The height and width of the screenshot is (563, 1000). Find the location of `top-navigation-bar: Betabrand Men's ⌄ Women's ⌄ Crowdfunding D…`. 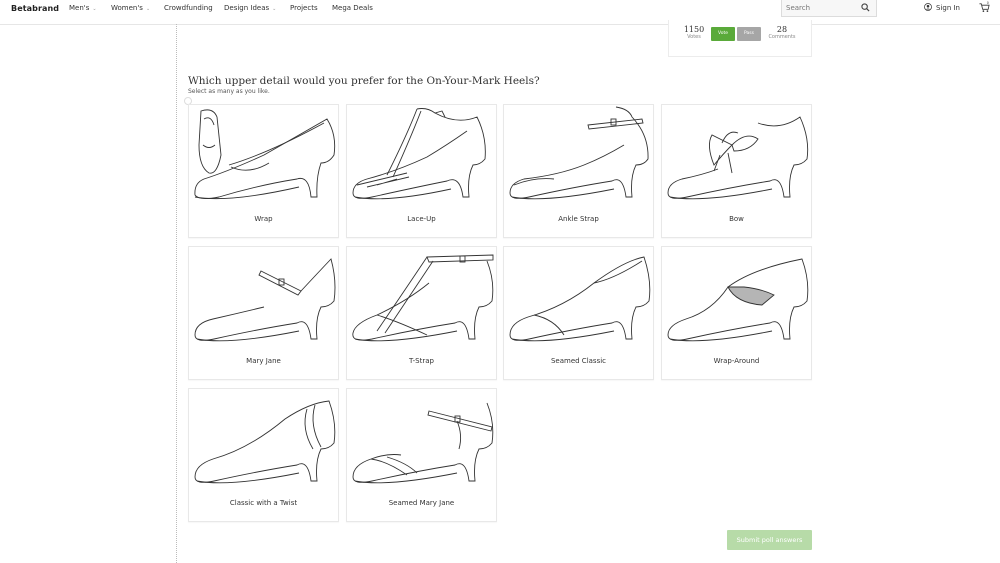

top-navigation-bar: Betabrand Men's ⌄ Women's ⌄ Crowdfunding D… is located at coordinates (500, 12).